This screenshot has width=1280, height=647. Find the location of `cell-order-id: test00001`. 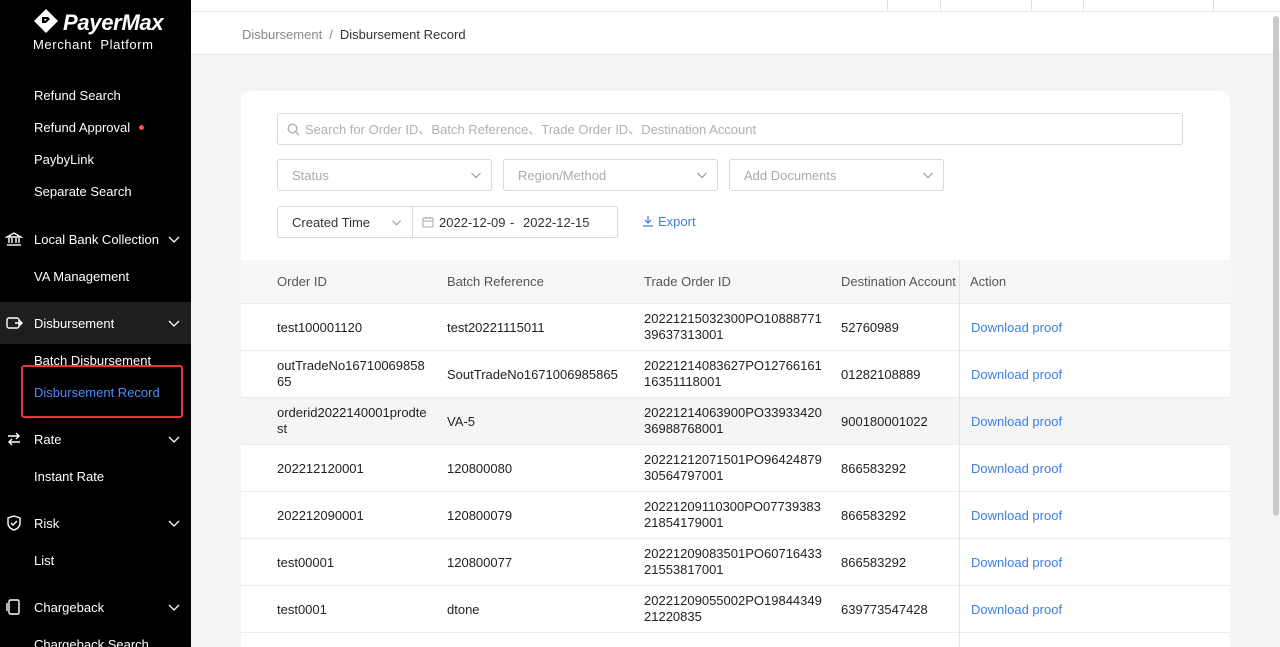

cell-order-id: test00001 is located at coordinates (306, 562).